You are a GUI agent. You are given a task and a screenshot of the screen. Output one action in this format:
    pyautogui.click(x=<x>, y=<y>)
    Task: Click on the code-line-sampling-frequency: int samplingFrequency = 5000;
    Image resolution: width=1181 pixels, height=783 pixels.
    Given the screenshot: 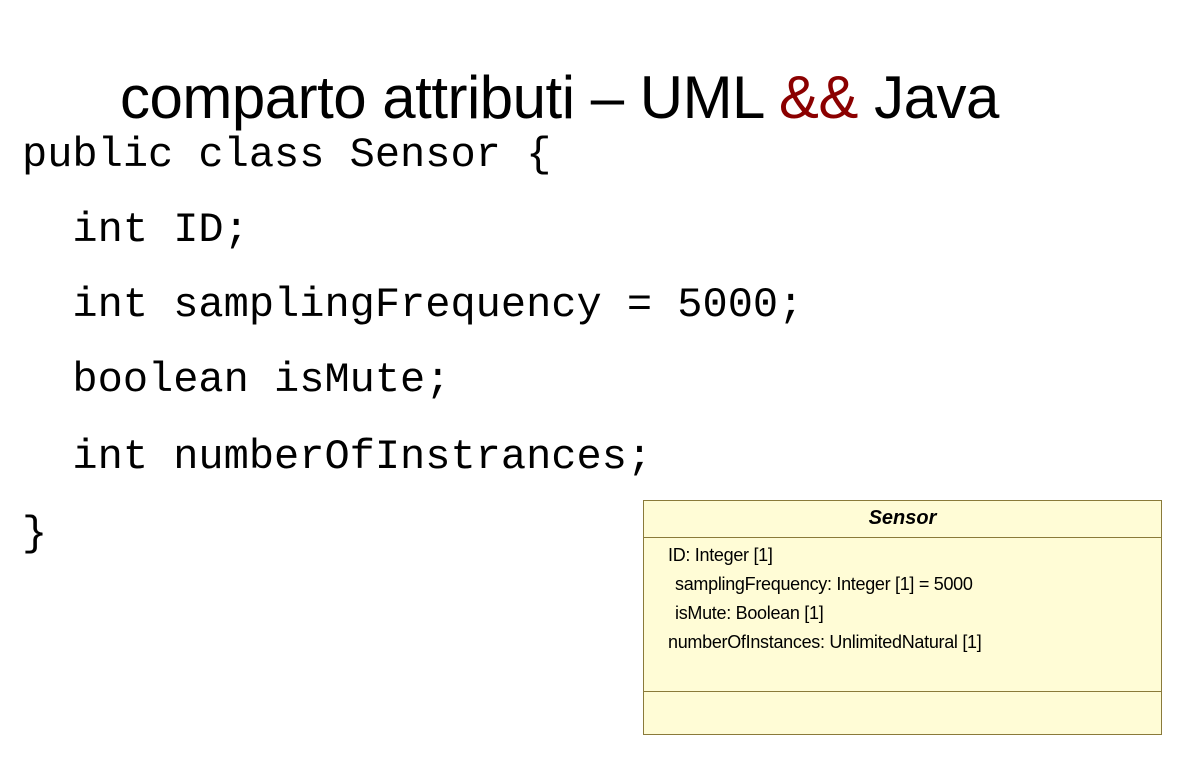 What is the action you would take?
    pyautogui.click(x=413, y=305)
    